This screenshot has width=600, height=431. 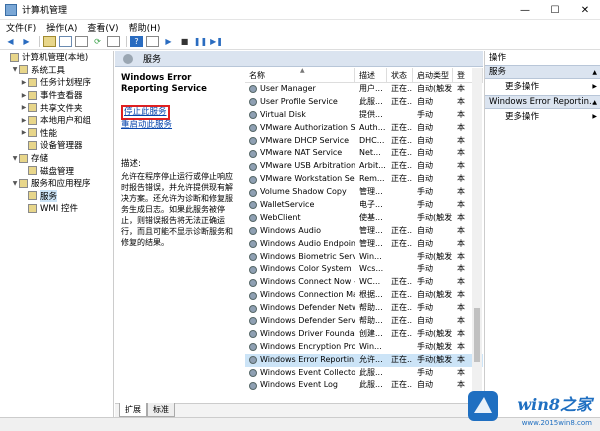 What do you see at coordinates (280, 217) in the screenshot?
I see `service-name: WebClient` at bounding box center [280, 217].